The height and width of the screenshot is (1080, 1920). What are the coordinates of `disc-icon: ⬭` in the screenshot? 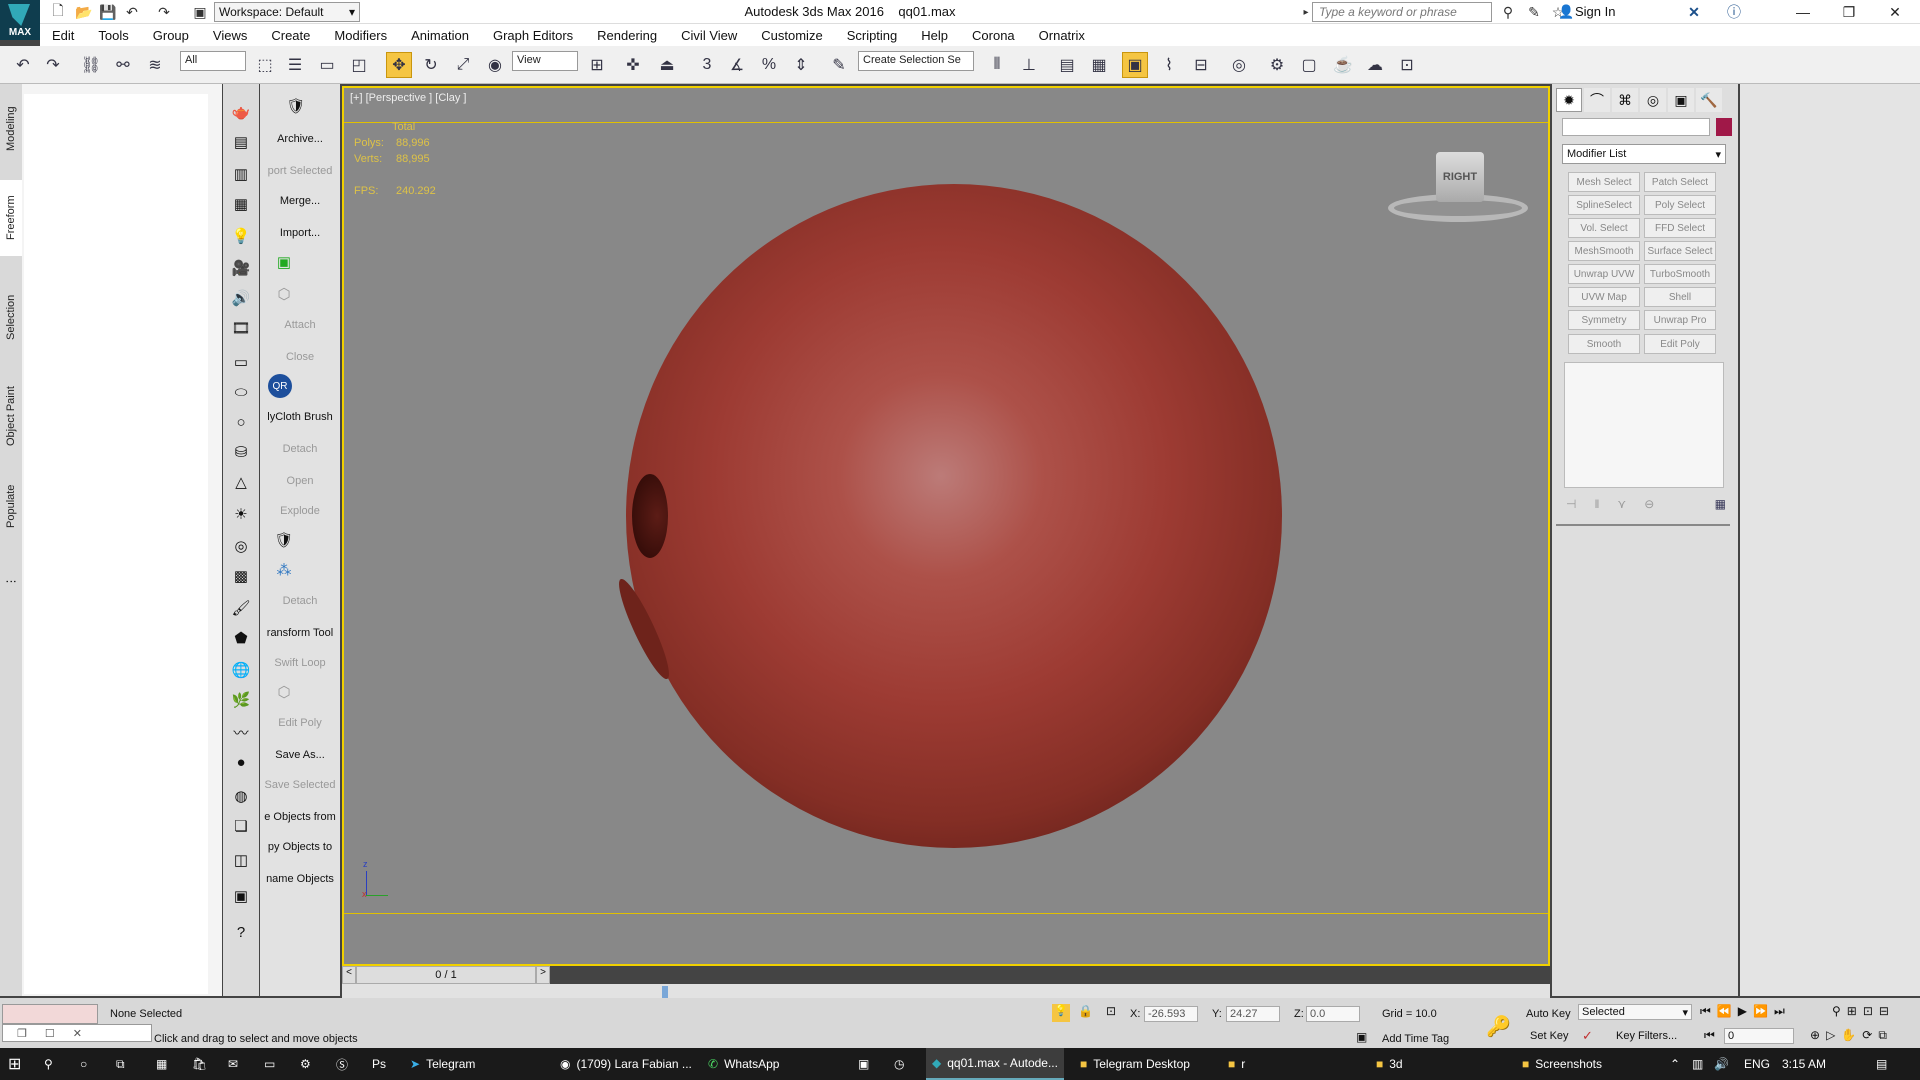 It's located at (241, 392).